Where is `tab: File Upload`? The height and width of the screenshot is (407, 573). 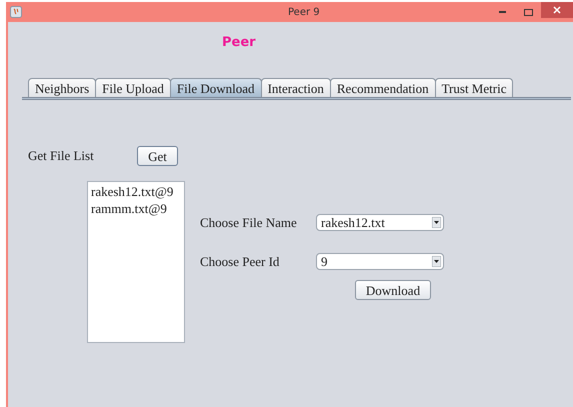 tab: File Upload is located at coordinates (133, 87).